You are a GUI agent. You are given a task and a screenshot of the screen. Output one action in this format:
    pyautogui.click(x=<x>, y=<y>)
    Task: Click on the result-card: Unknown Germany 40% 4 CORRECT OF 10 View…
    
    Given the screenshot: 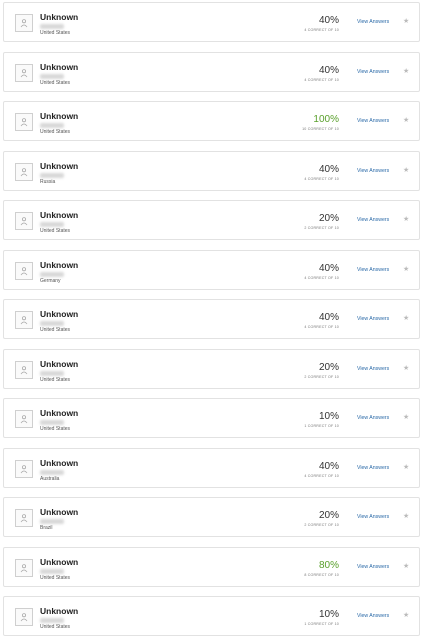 What is the action you would take?
    pyautogui.click(x=211, y=270)
    